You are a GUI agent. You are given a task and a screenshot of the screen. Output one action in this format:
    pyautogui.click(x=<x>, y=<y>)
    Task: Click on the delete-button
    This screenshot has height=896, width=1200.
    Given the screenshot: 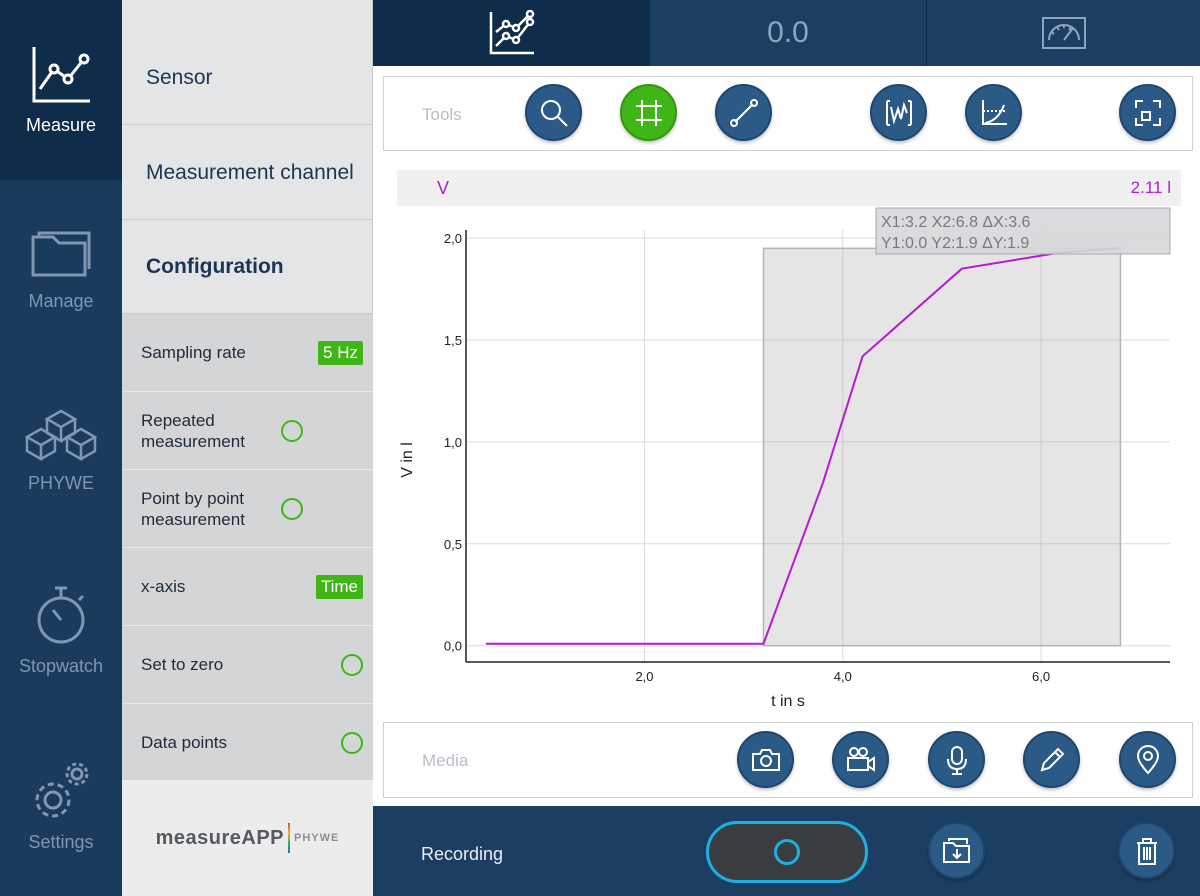 What is the action you would take?
    pyautogui.click(x=1146, y=850)
    